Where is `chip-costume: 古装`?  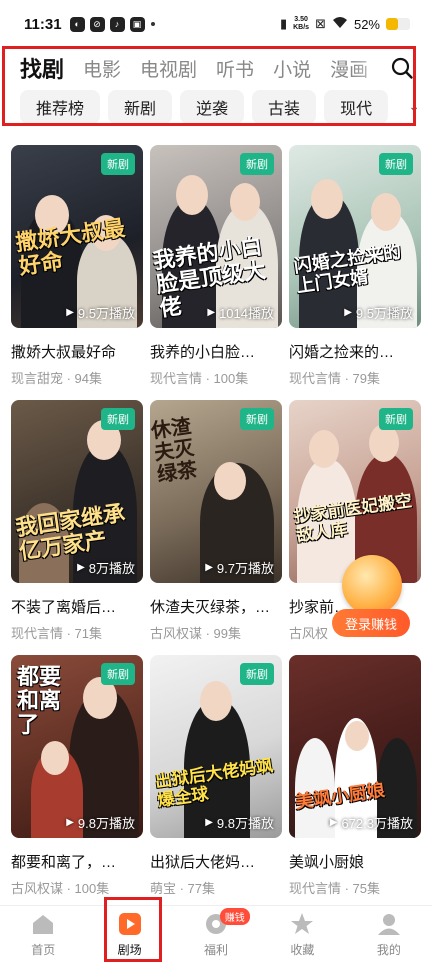 chip-costume: 古装 is located at coordinates (284, 107).